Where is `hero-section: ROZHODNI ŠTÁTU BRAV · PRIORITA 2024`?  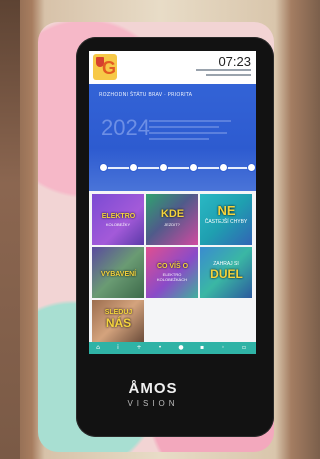
hero-section: ROZHODNI ŠTÁTU BRAV · PRIORITA 2024 is located at coordinates (172, 137).